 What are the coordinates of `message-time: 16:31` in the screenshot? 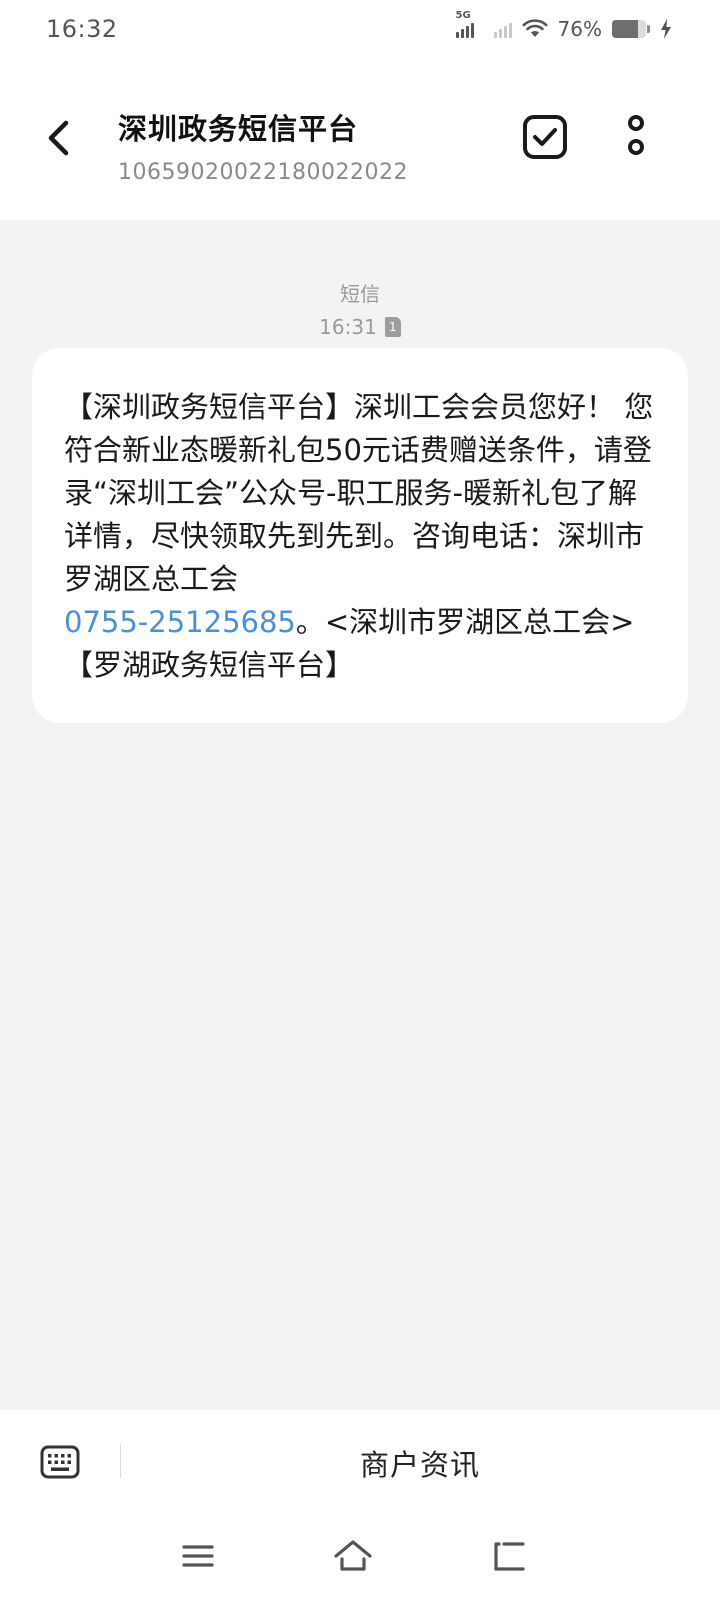 It's located at (348, 327).